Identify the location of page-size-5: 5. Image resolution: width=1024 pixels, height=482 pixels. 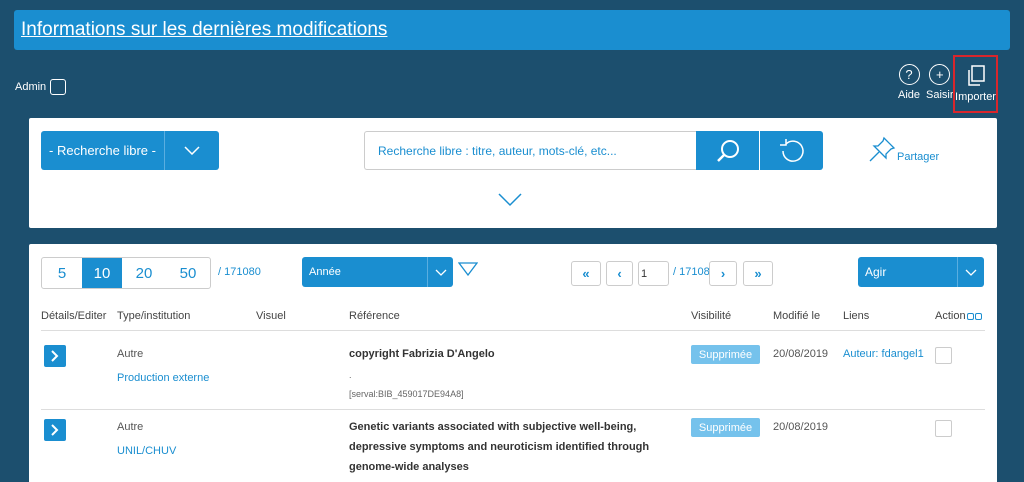
(62, 273).